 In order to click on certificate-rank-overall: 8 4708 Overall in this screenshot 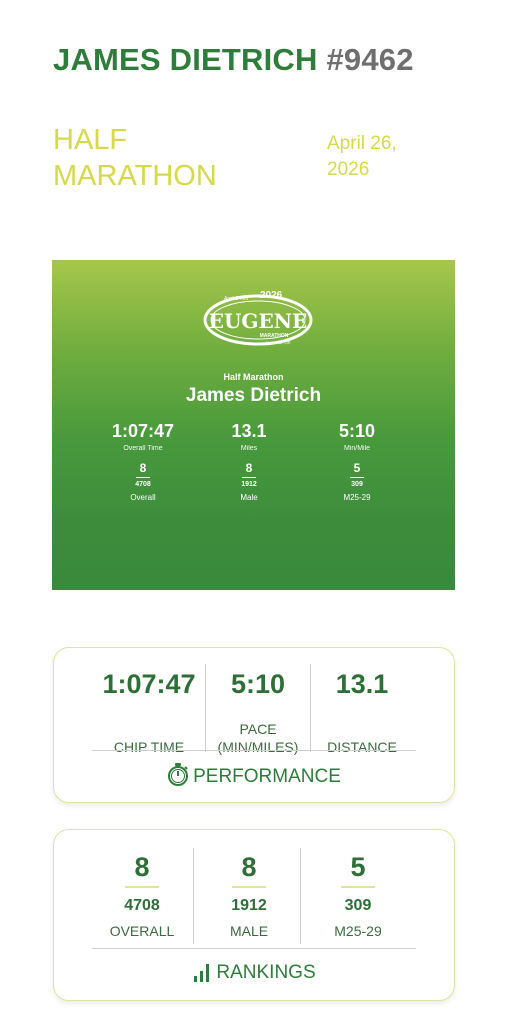, I will do `click(143, 481)`.